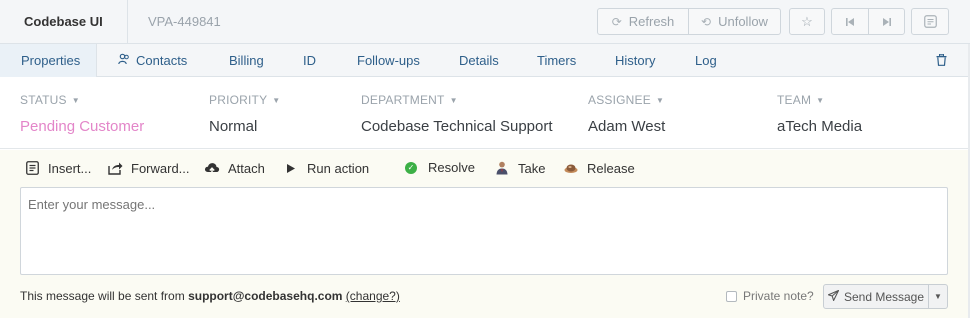 This screenshot has height=318, width=970. What do you see at coordinates (409, 100) in the screenshot?
I see `department-label: DEPARTMENT ▼` at bounding box center [409, 100].